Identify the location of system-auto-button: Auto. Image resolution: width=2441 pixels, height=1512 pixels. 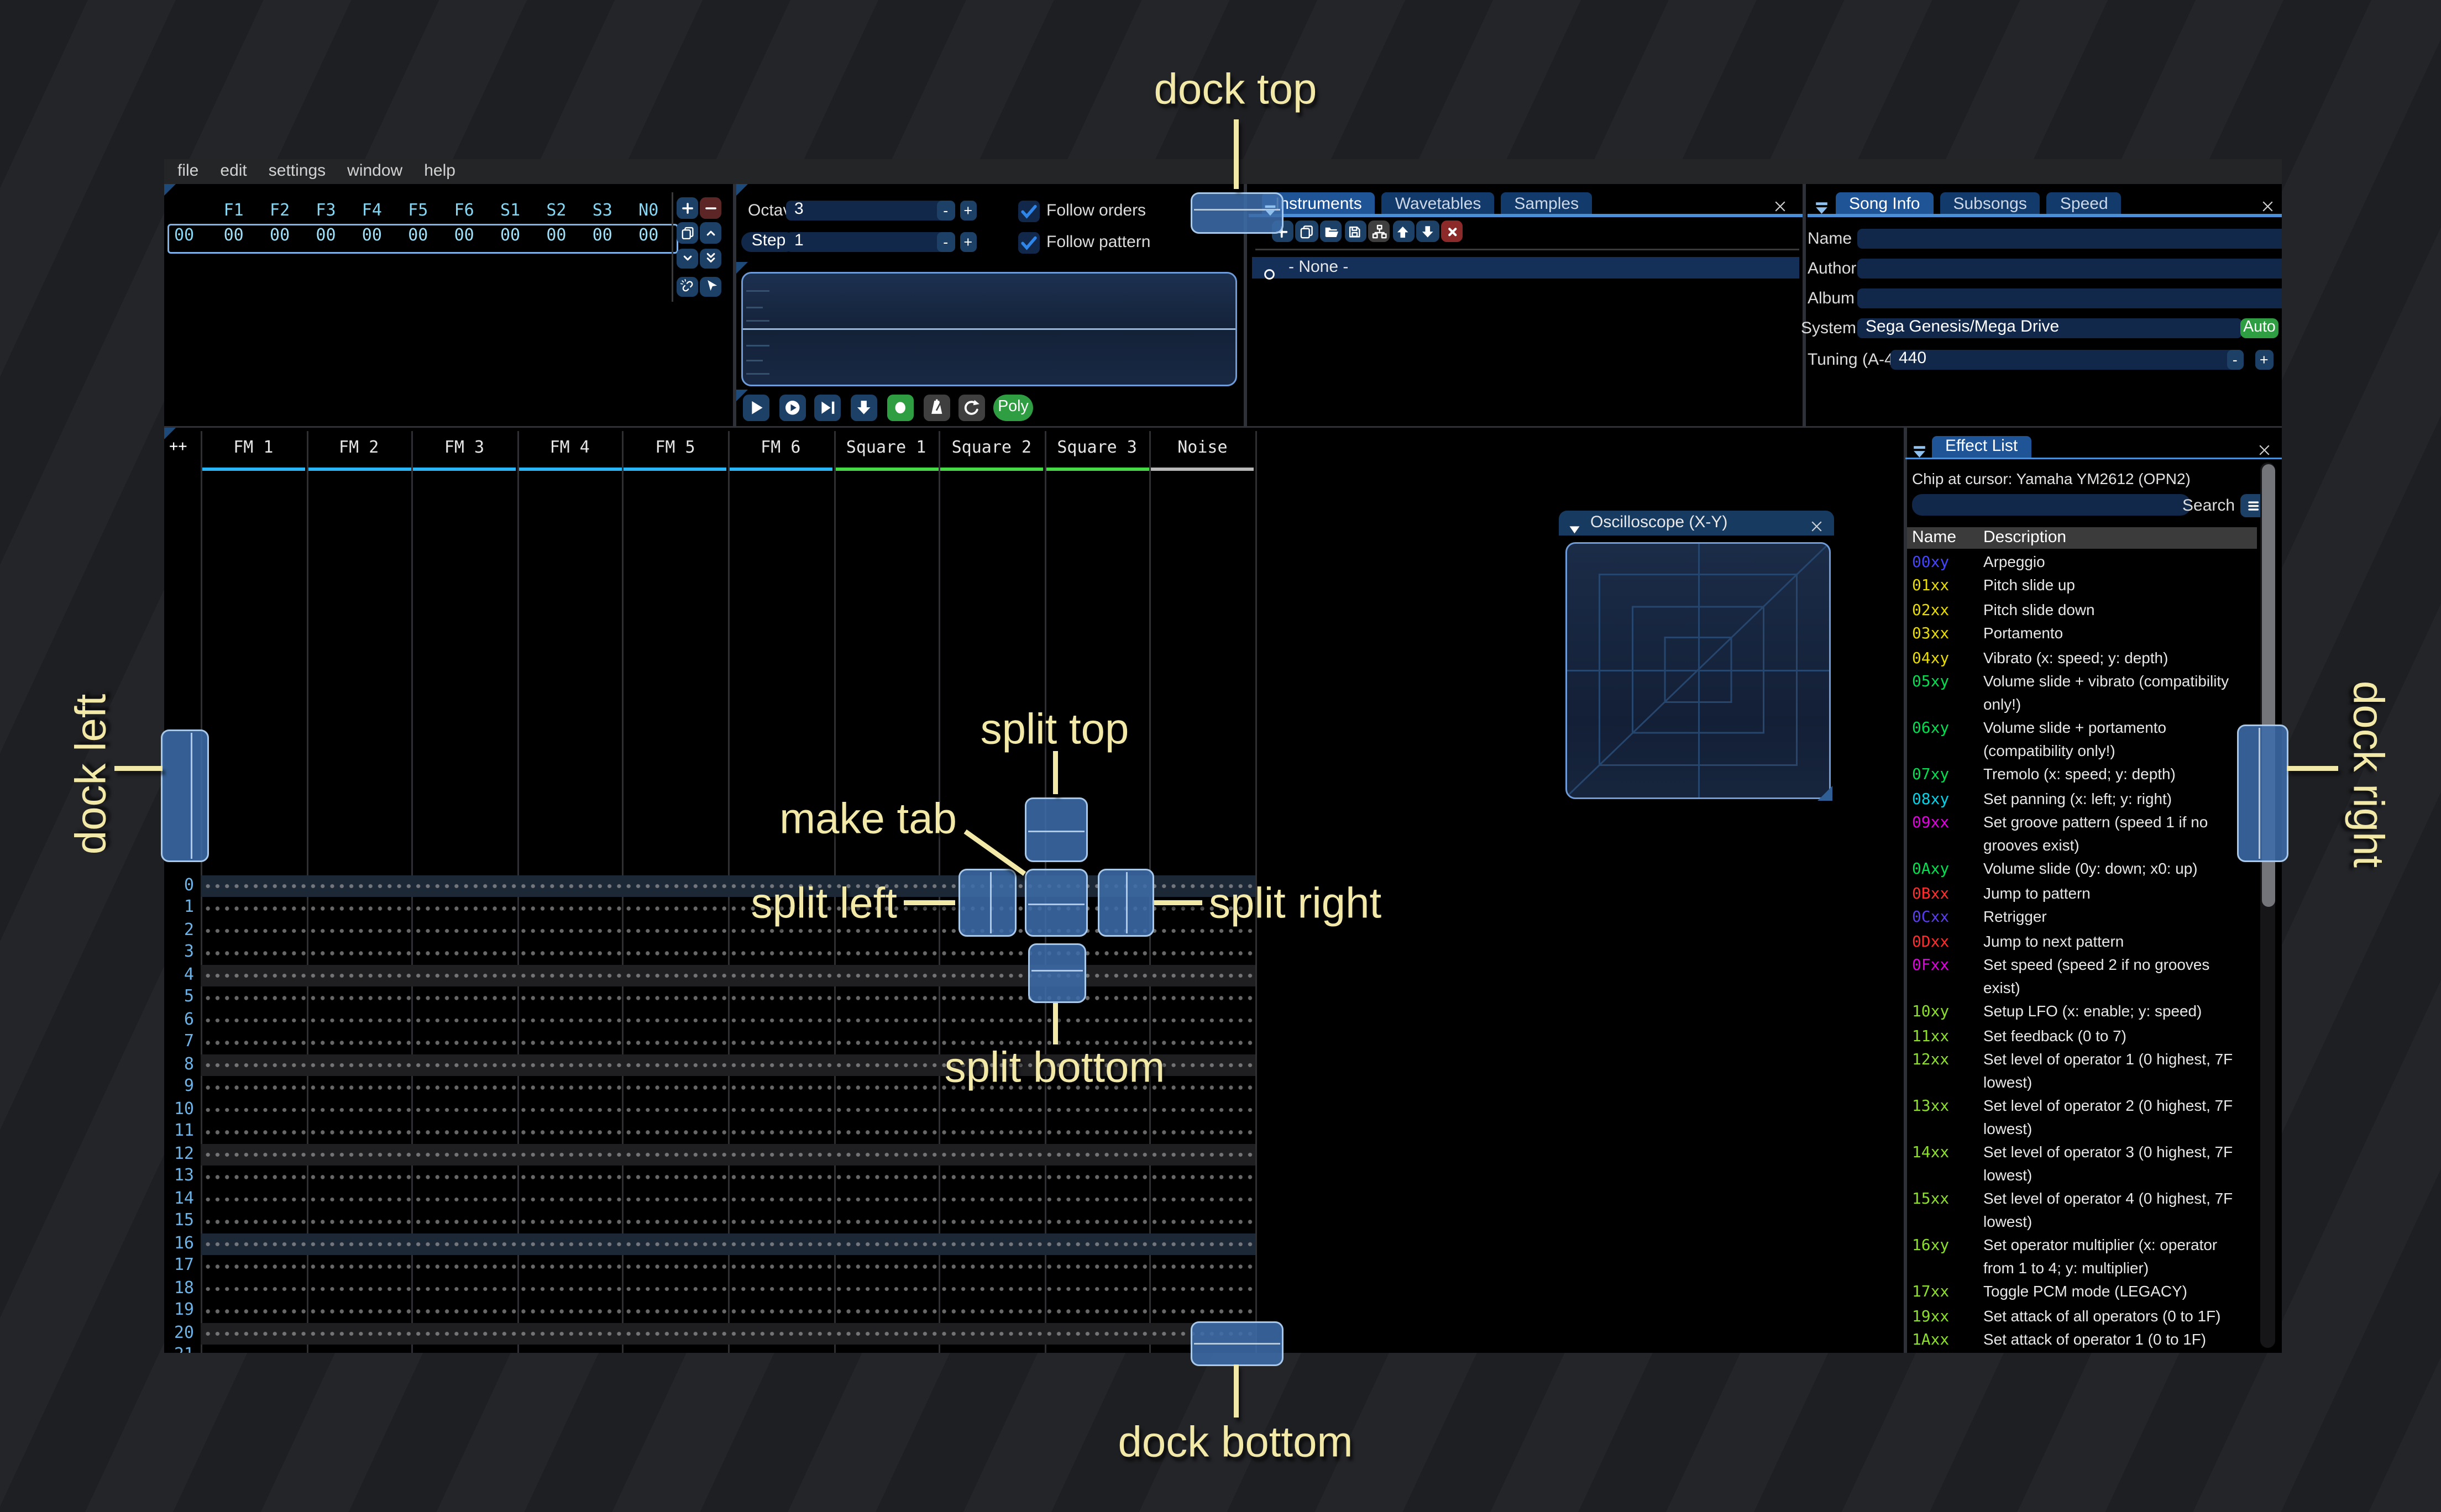
(2259, 327).